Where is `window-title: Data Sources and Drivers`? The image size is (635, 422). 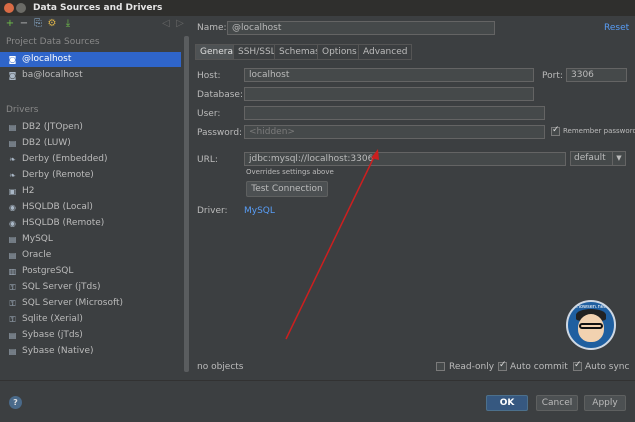 window-title: Data Sources and Drivers is located at coordinates (98, 8).